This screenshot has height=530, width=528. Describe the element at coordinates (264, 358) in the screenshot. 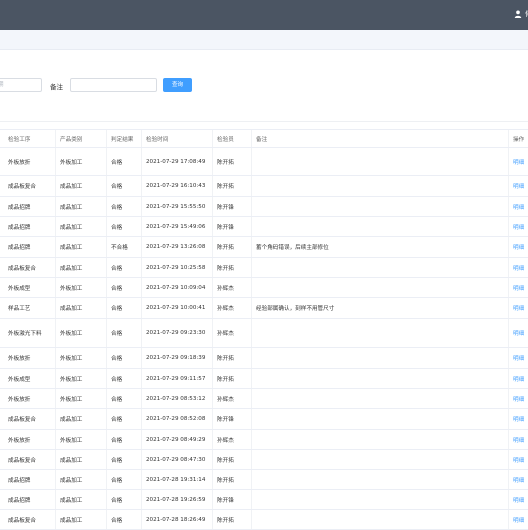

I see `table-row: 外板放折 外板加工 合格 2021-07-29 09:18:39 陈开拓 明细` at that location.